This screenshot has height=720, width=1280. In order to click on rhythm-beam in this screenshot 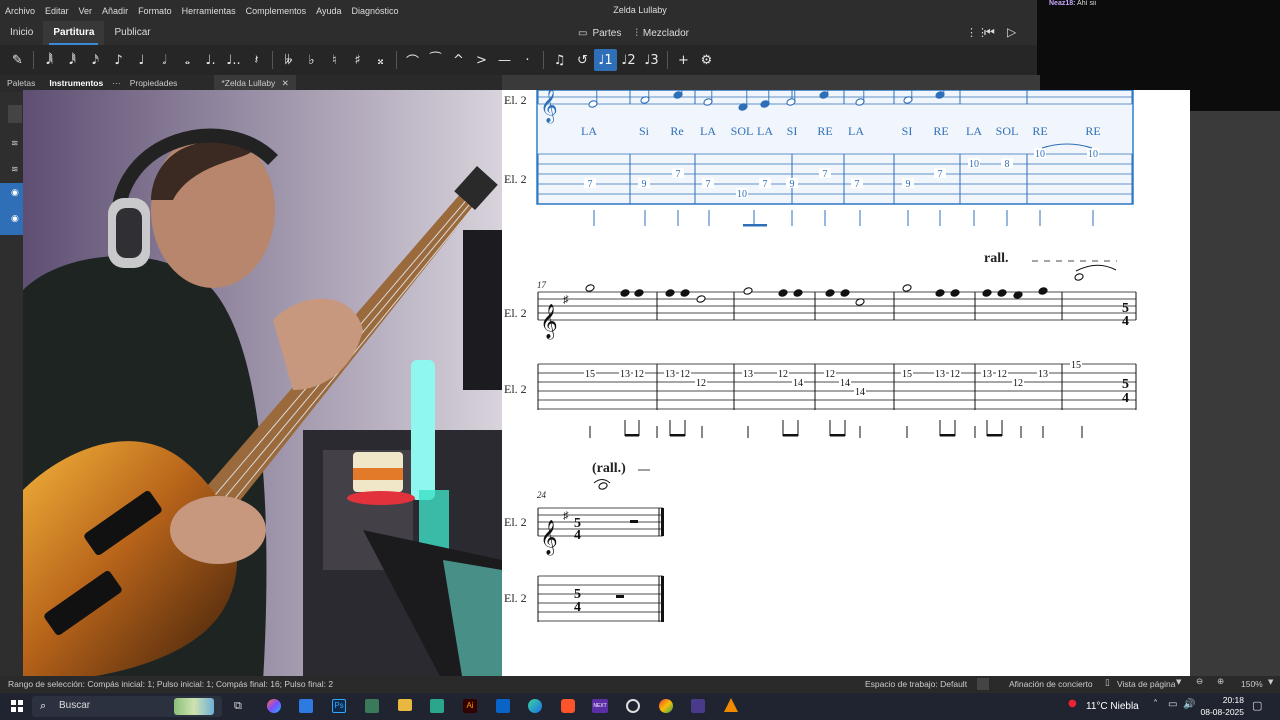, I will do `click(947, 435)`.